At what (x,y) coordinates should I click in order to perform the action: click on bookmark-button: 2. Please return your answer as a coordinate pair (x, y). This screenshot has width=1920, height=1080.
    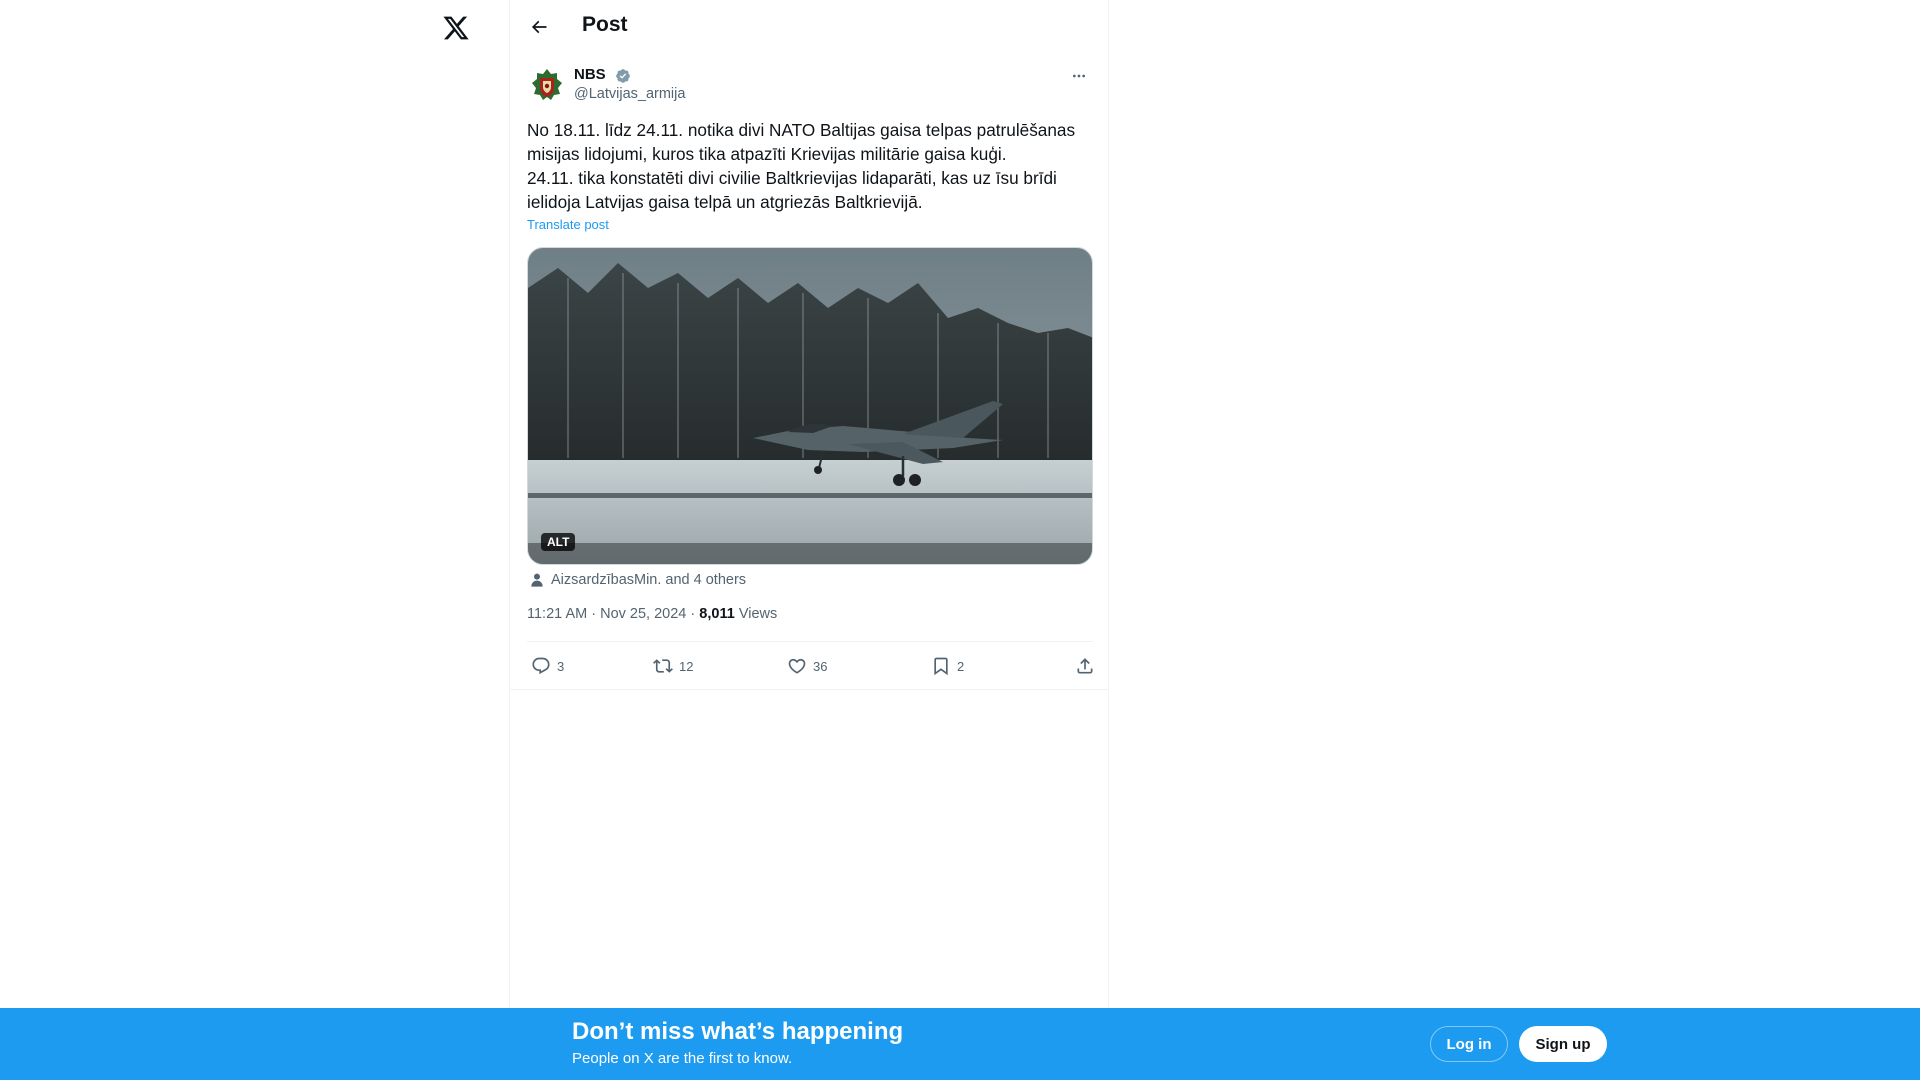
    Looking at the image, I should click on (947, 666).